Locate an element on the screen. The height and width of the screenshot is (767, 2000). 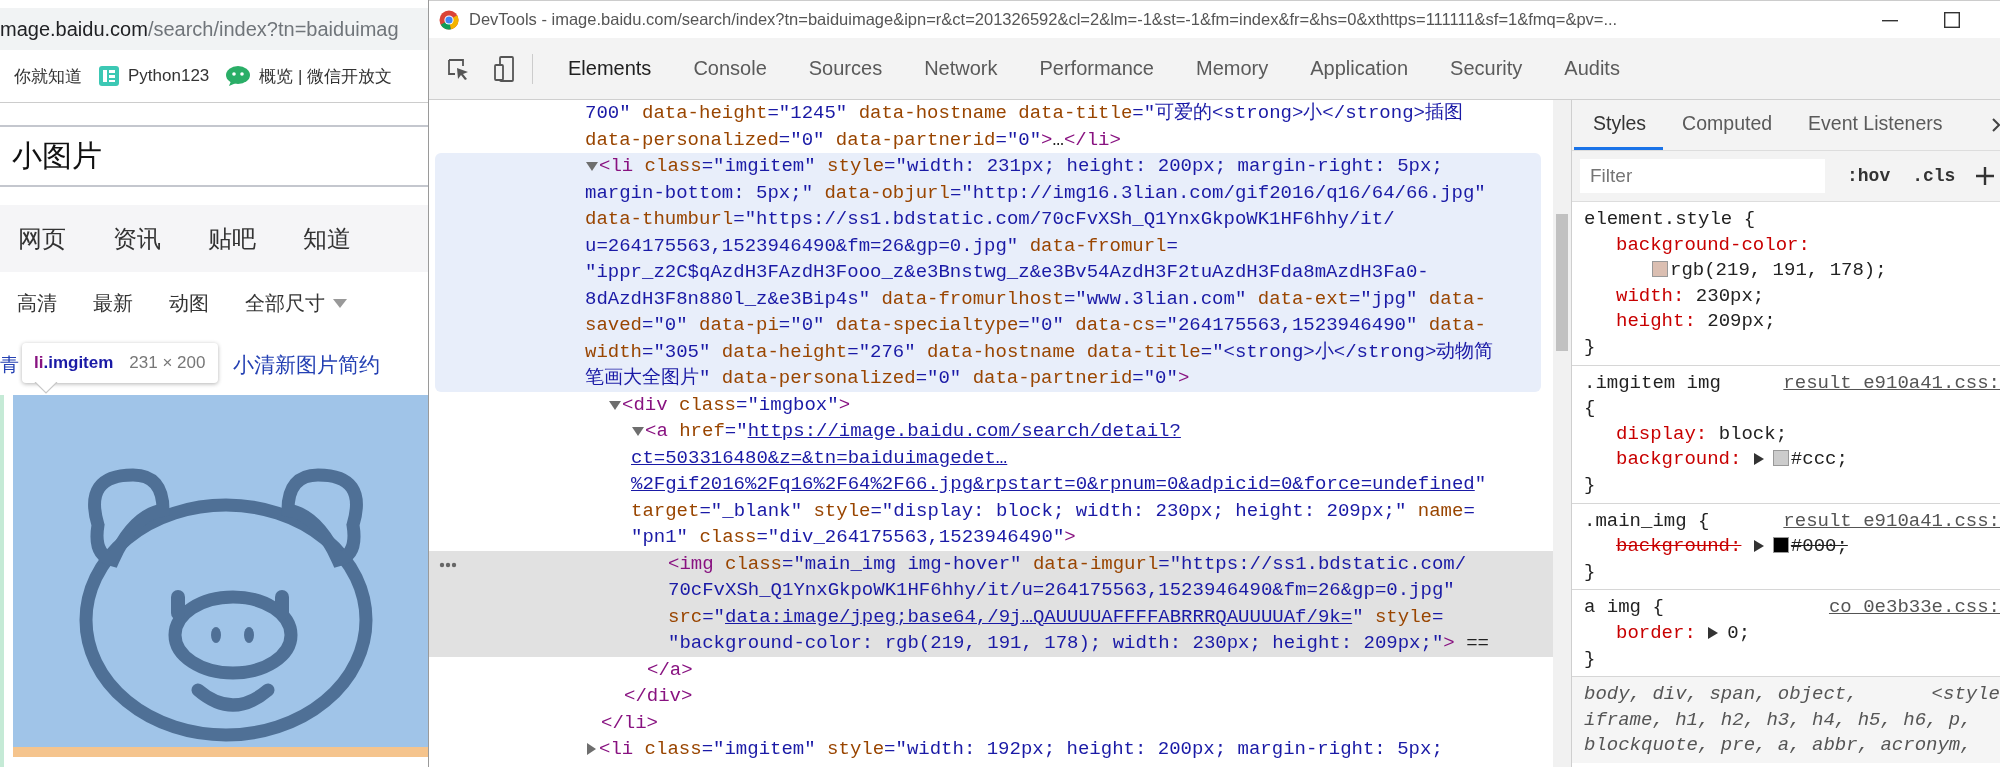
css-value: 230px; is located at coordinates (1730, 295).